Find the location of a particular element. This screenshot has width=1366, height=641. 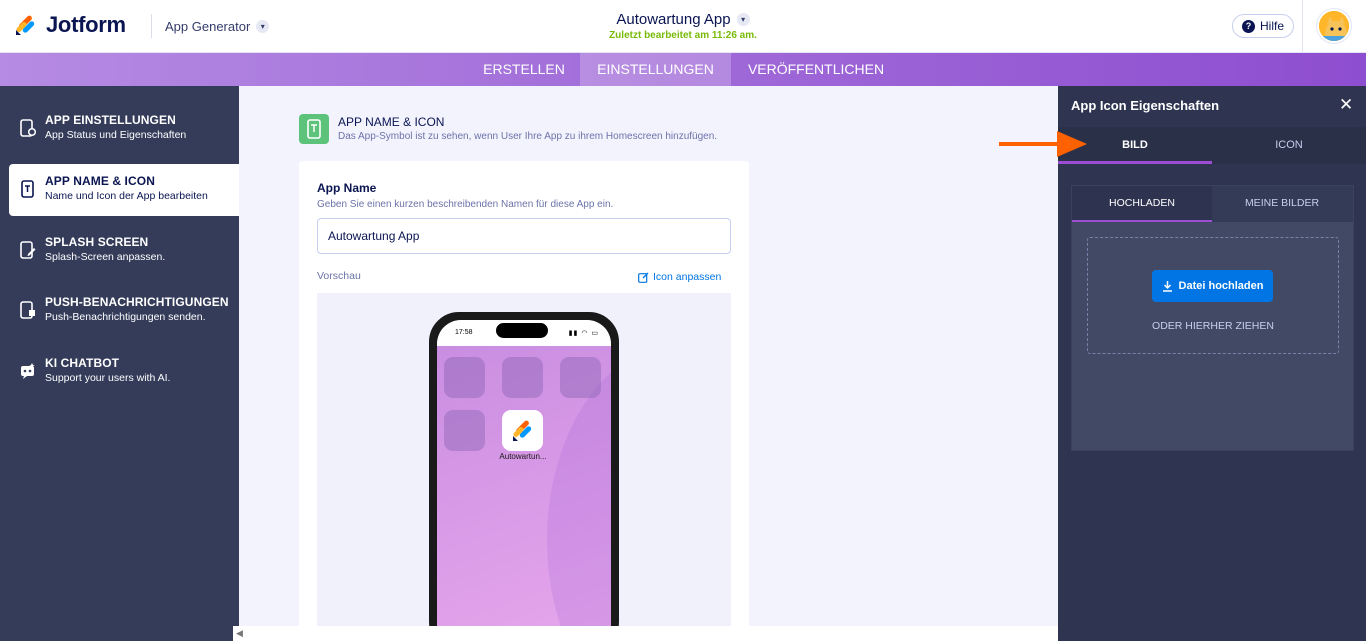

sidebar-item-ai-chatbot: KI CHATBOT Support your users with AI. is located at coordinates (124, 372).